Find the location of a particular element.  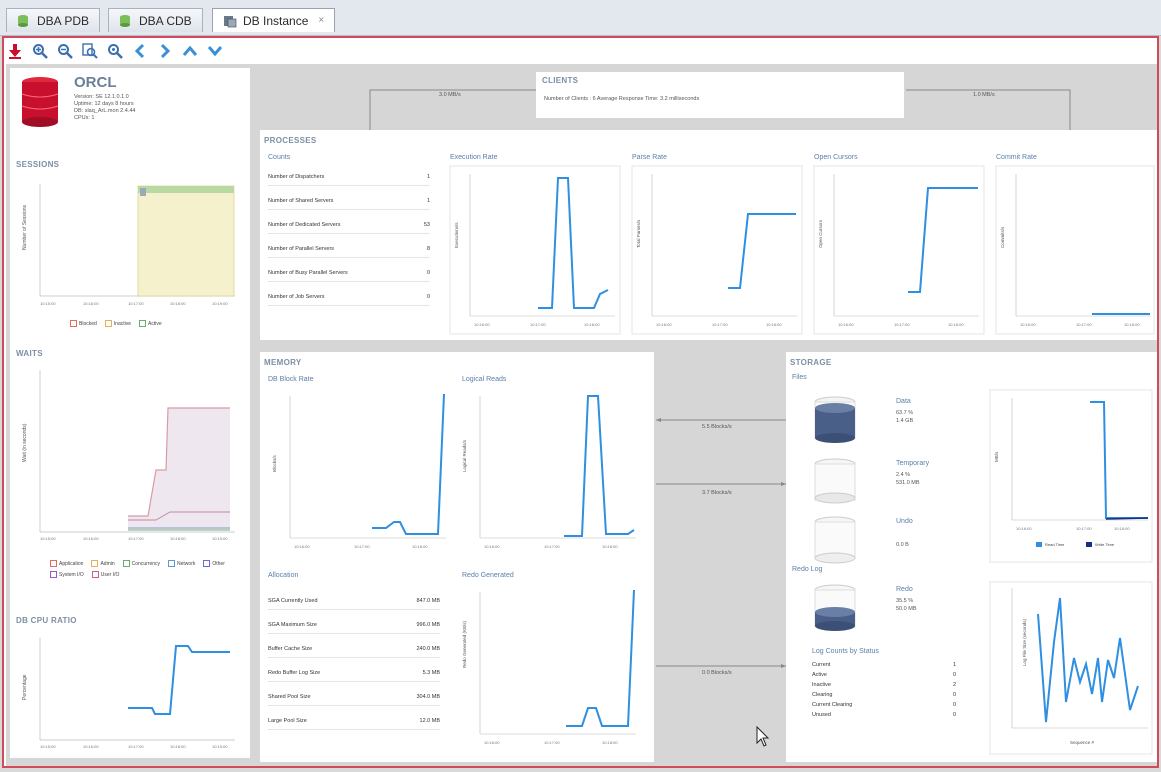

chart-ylabel: Open Cursors is located at coordinates (820, 233).